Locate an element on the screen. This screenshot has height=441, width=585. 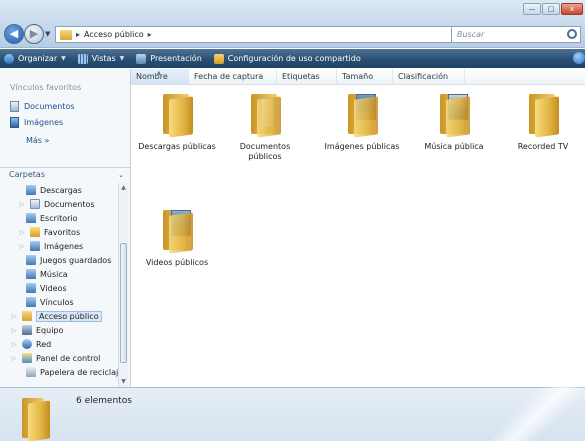
tree-item-favoritos: ▷ Favoritos is located at coordinates (49, 232).